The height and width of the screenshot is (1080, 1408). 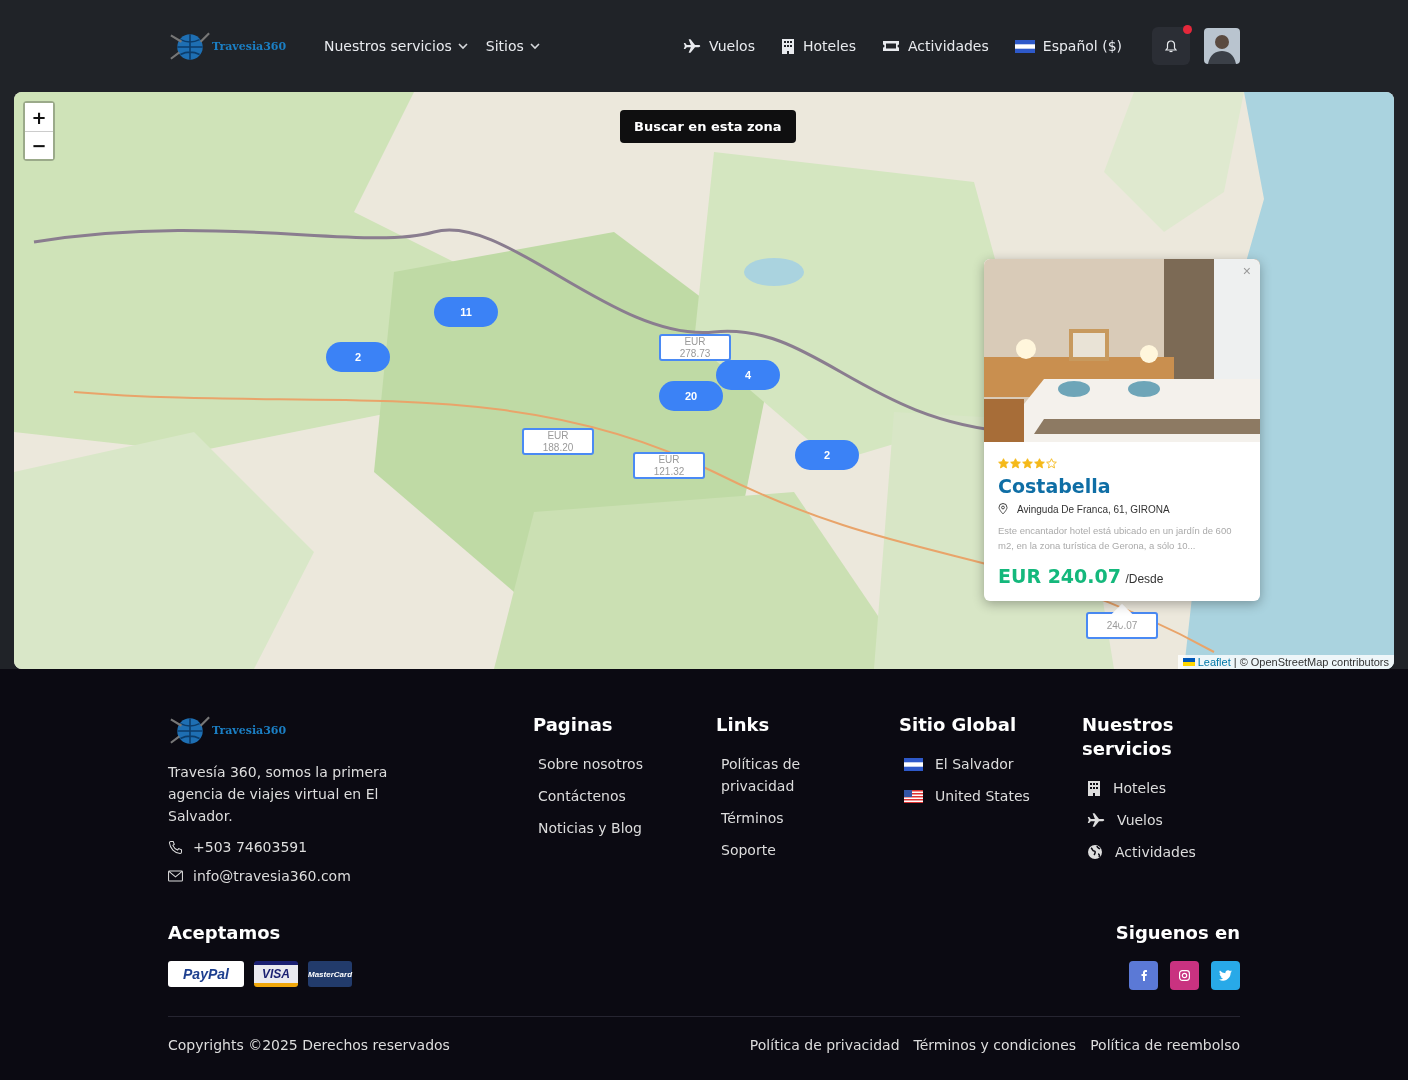 What do you see at coordinates (995, 1045) in the screenshot?
I see `legal-link: Términos y condiciones` at bounding box center [995, 1045].